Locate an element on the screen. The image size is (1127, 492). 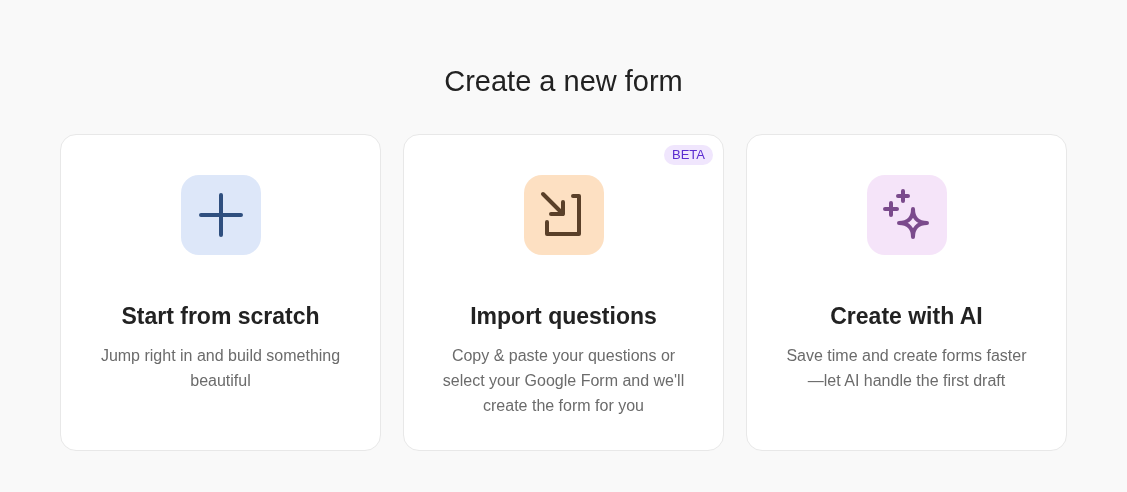
page-title: Create a new form is located at coordinates (563, 81).